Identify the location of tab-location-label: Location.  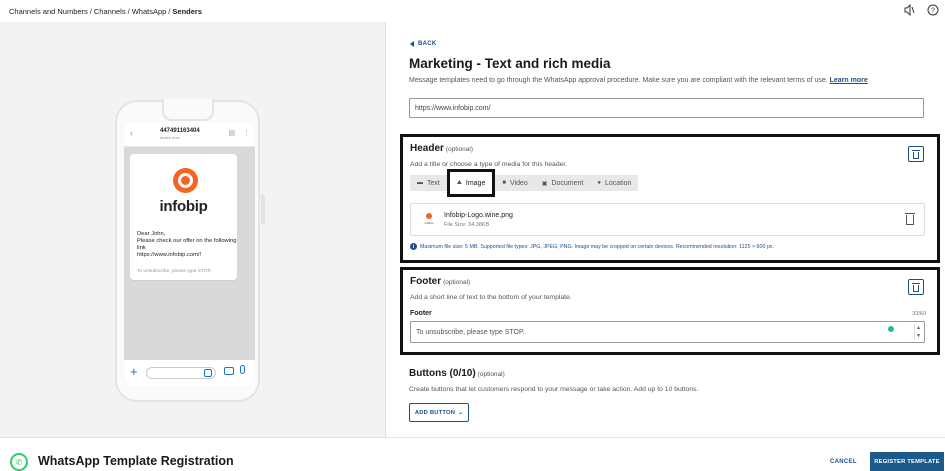
(618, 183).